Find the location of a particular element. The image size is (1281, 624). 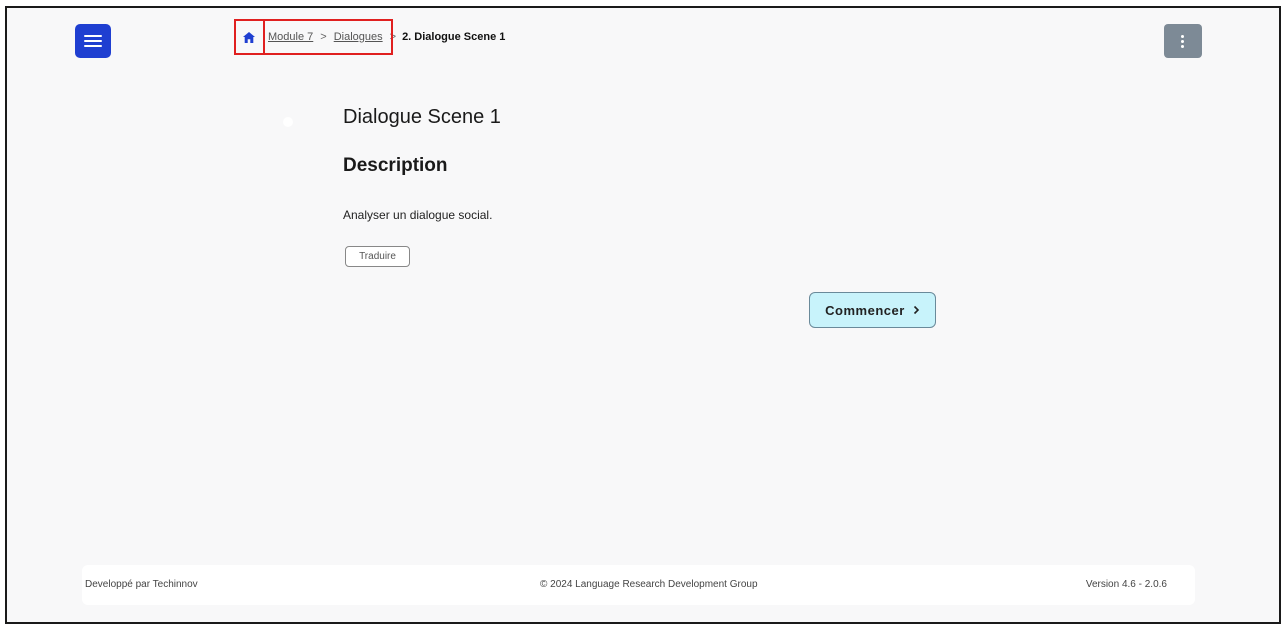

start-button-label: Commencer is located at coordinates (865, 310).